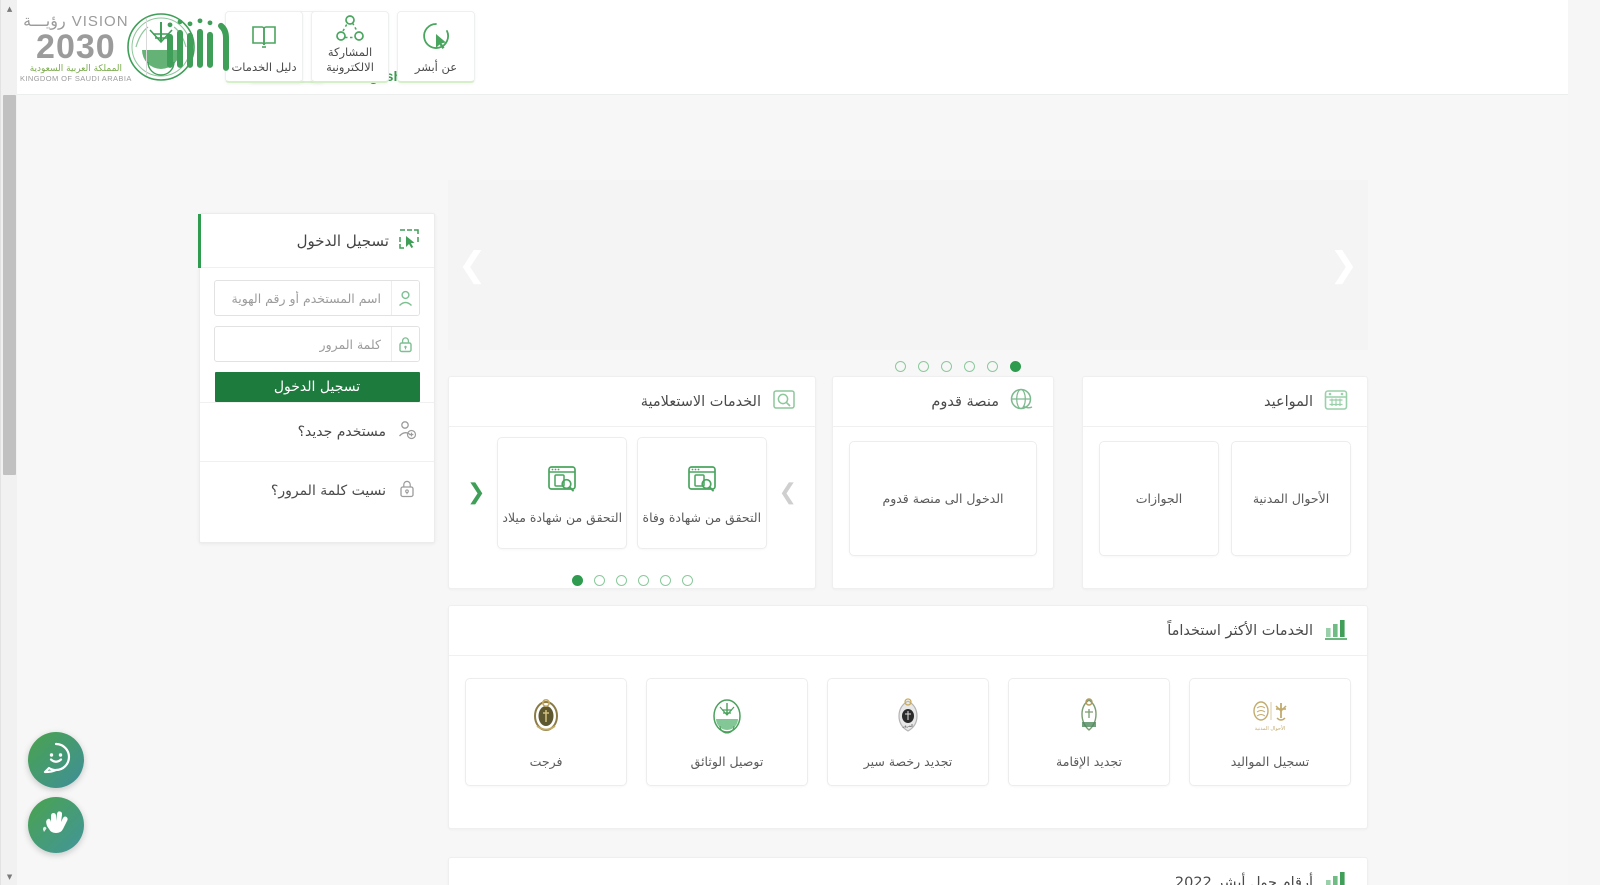 The image size is (1600, 885). I want to click on e-participation-label: المشاركة الالكترونية, so click(350, 59).